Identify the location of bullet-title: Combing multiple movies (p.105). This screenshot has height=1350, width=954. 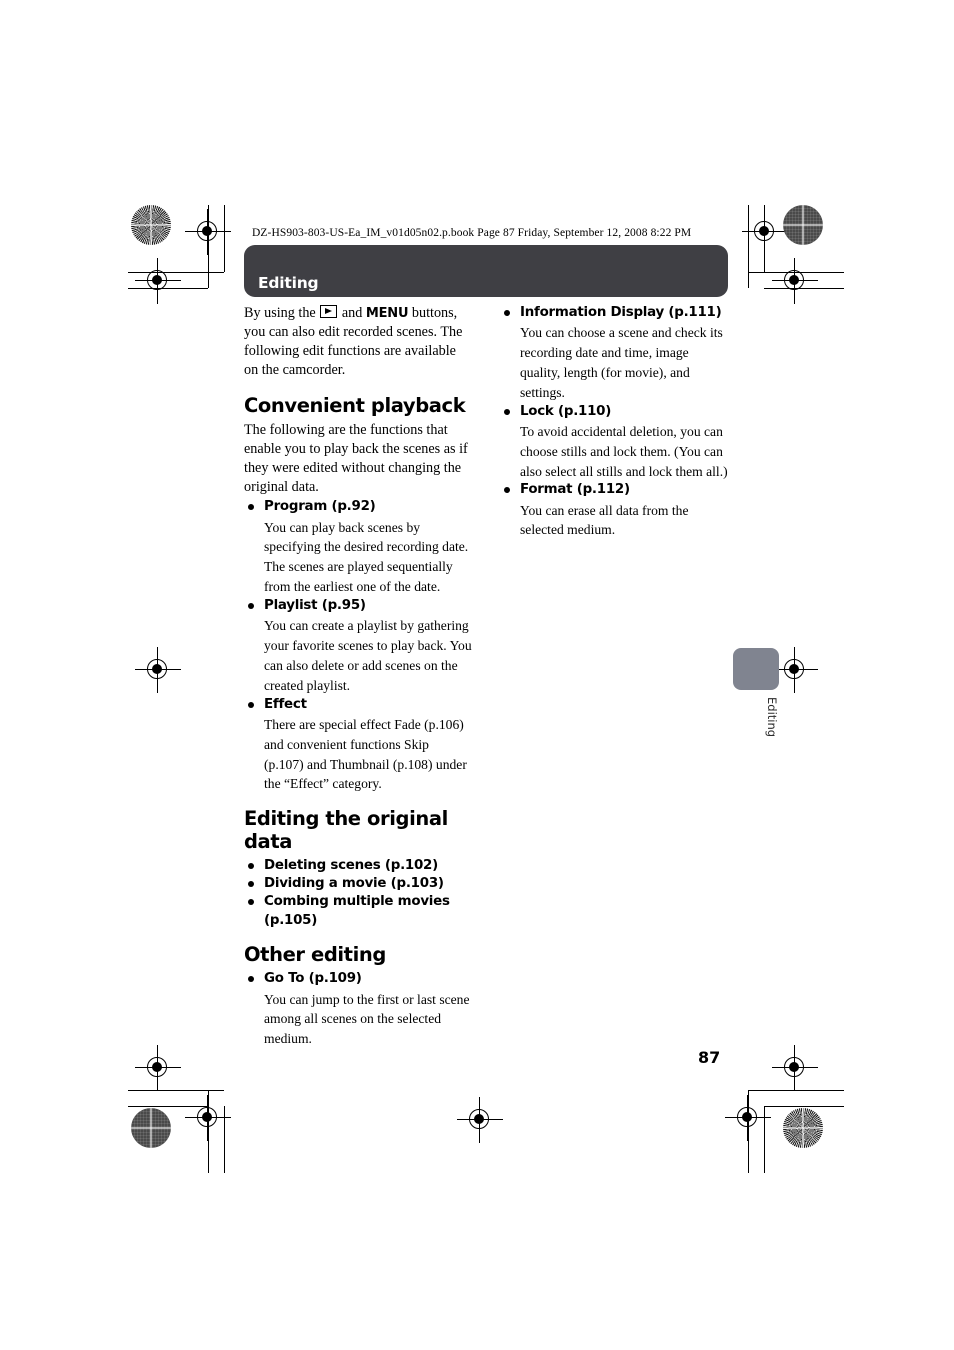
(357, 911).